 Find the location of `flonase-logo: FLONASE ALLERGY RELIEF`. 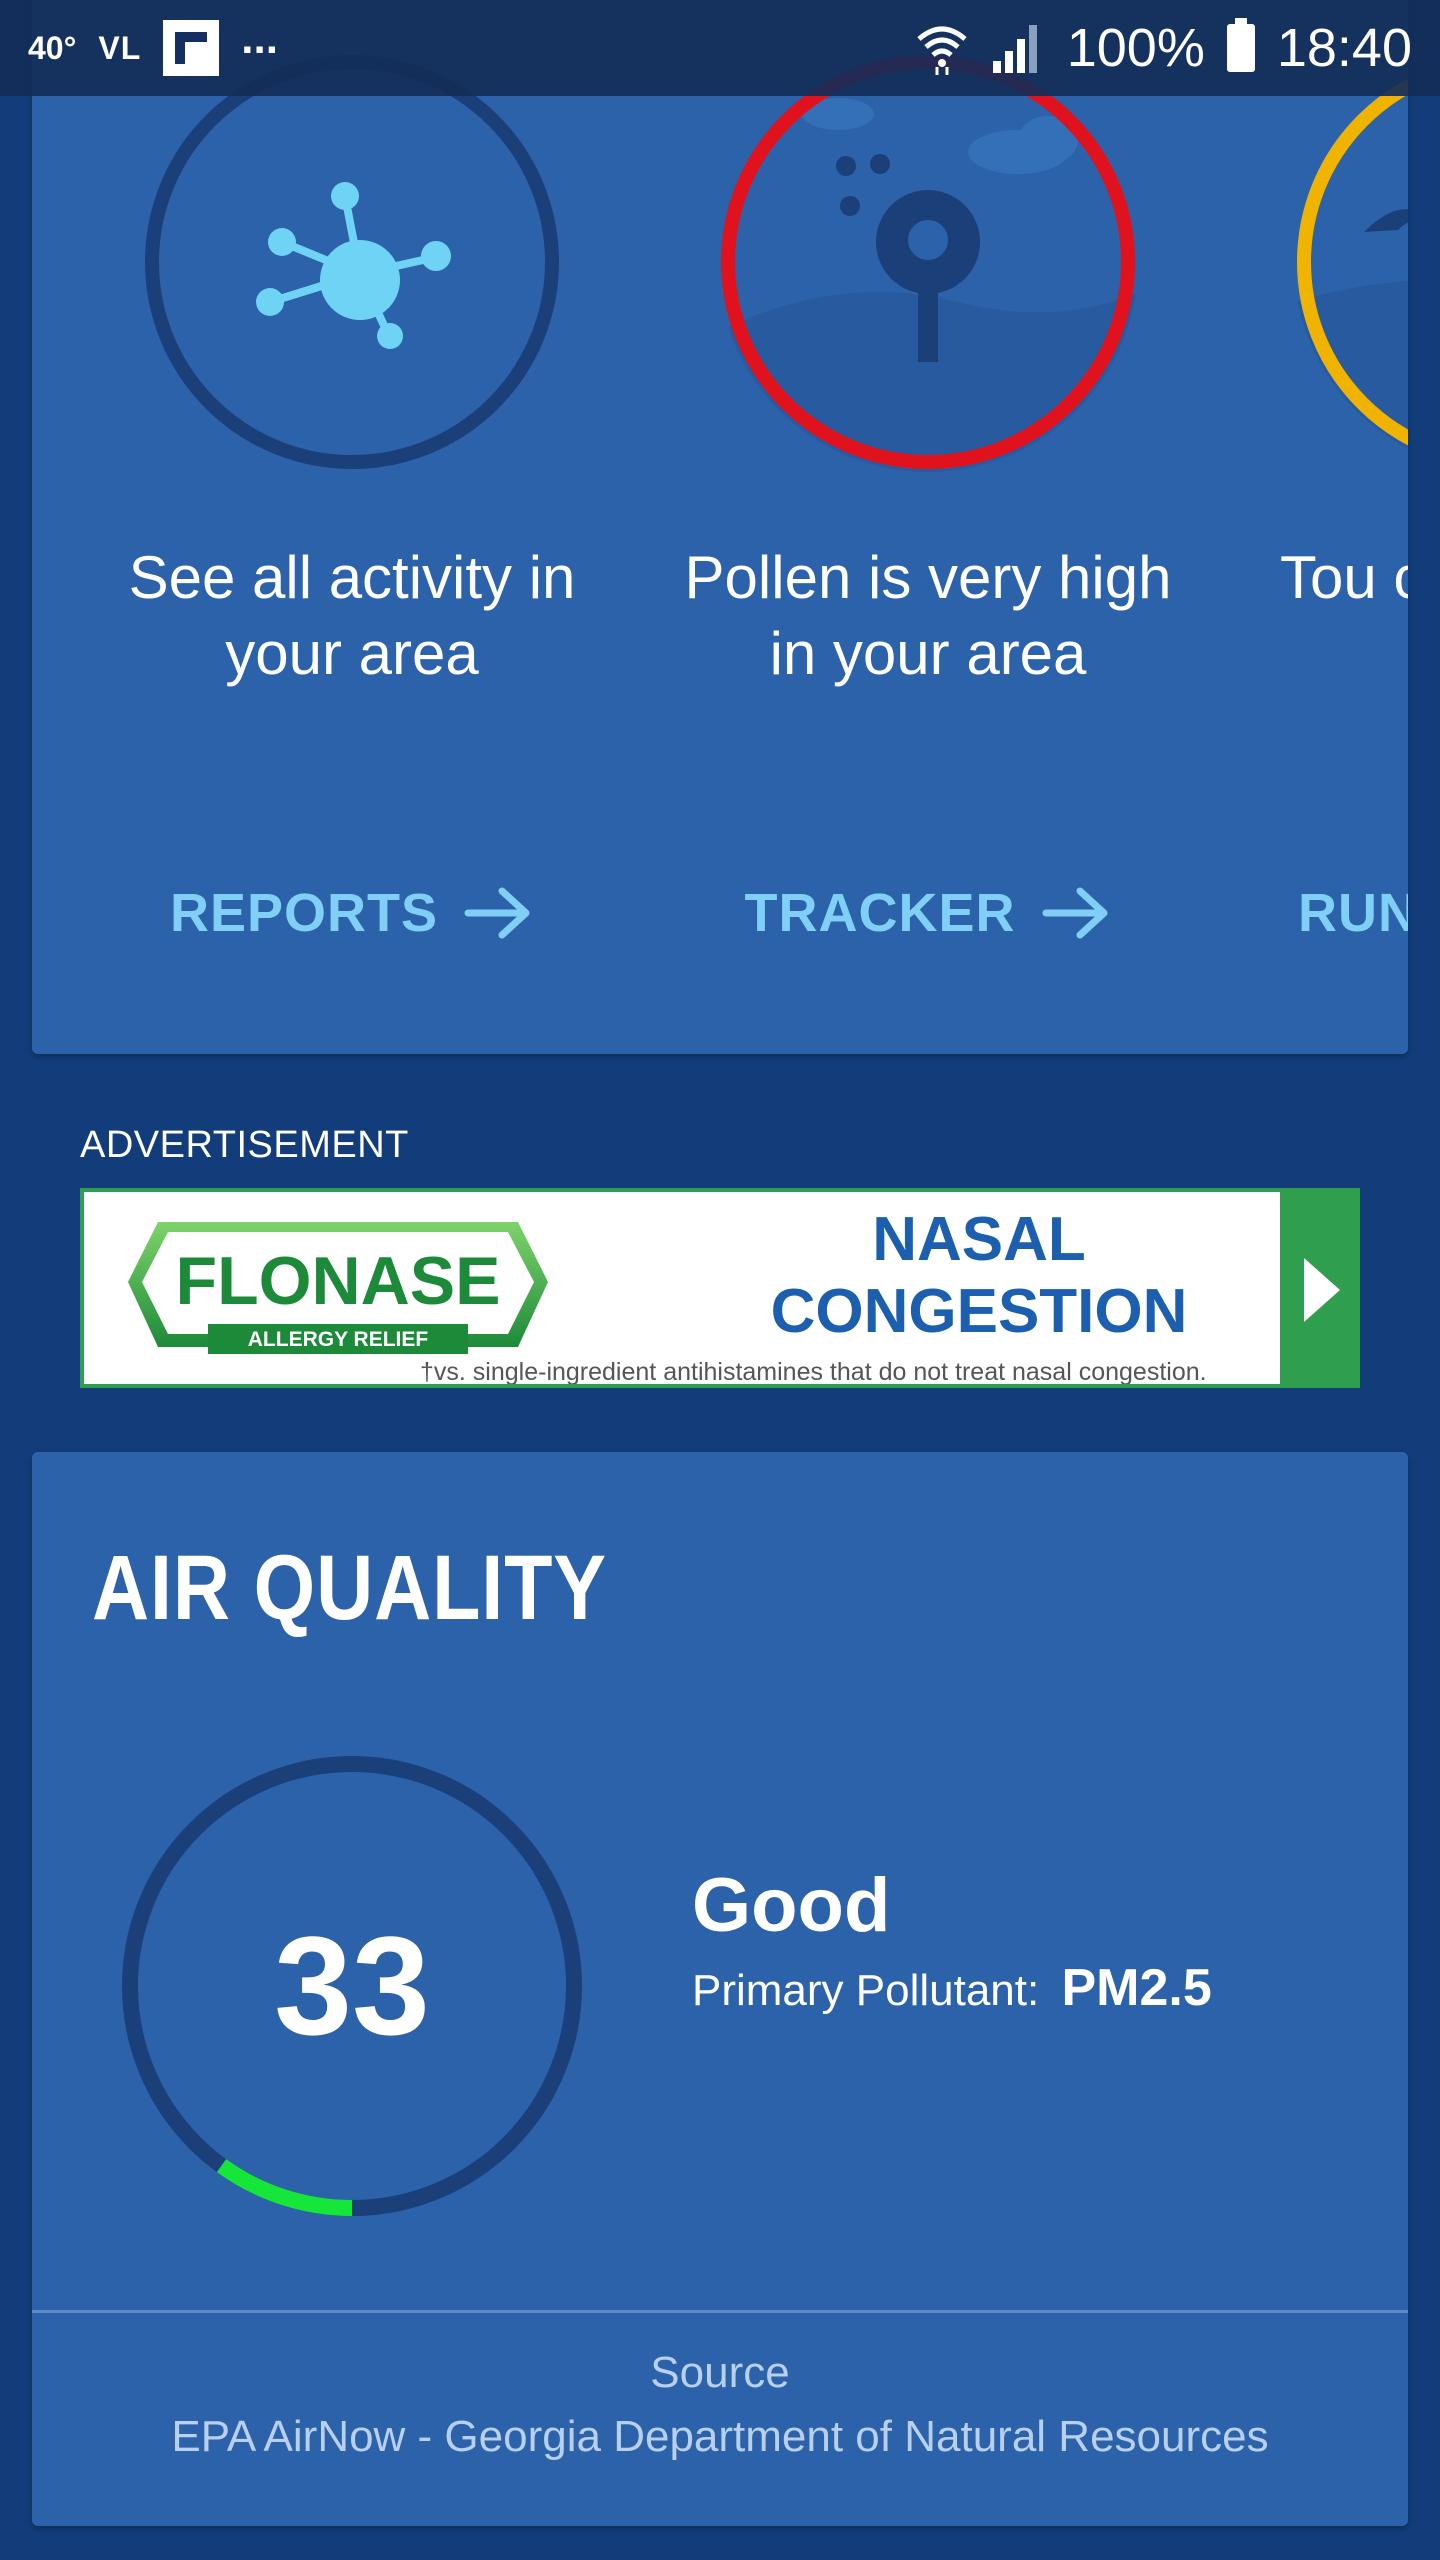

flonase-logo: FLONASE ALLERGY RELIEF is located at coordinates (338, 1288).